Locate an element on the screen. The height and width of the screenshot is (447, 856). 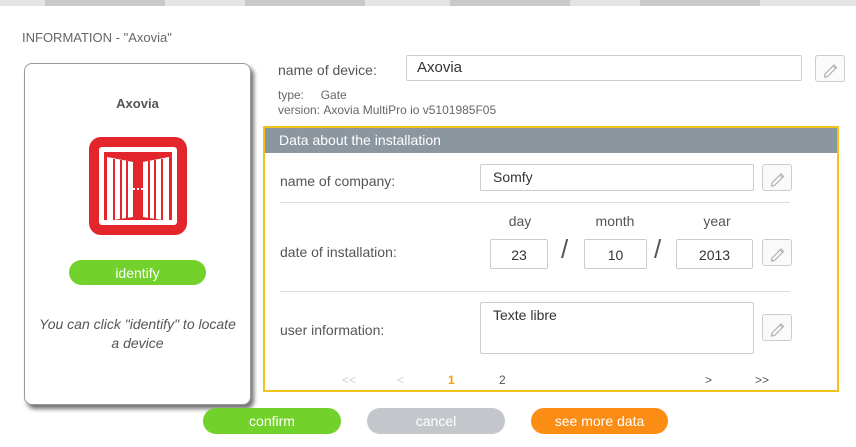
pagination-page-1: 1 is located at coordinates (451, 380).